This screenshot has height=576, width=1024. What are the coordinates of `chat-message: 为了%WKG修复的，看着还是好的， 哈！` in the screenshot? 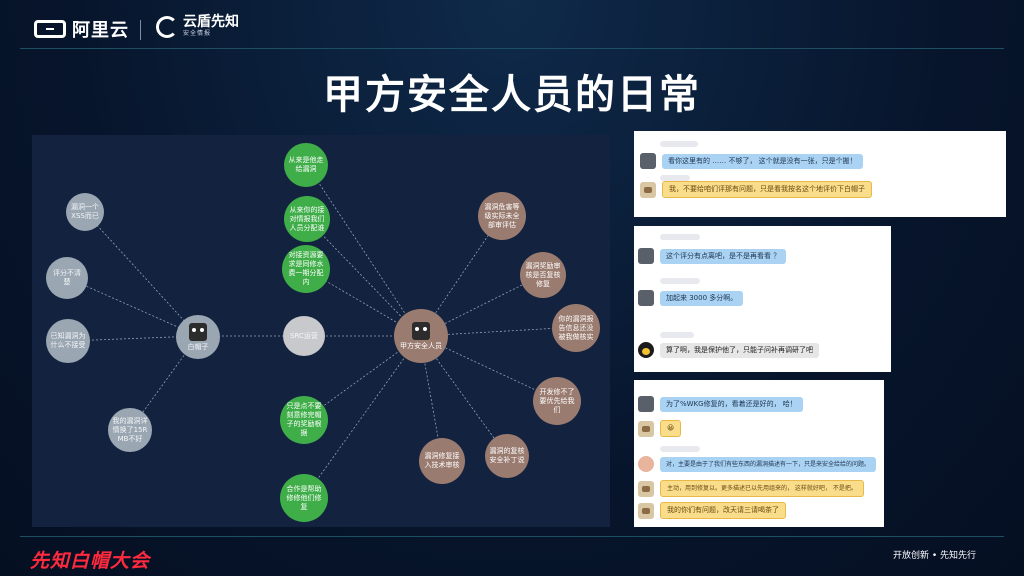 It's located at (720, 404).